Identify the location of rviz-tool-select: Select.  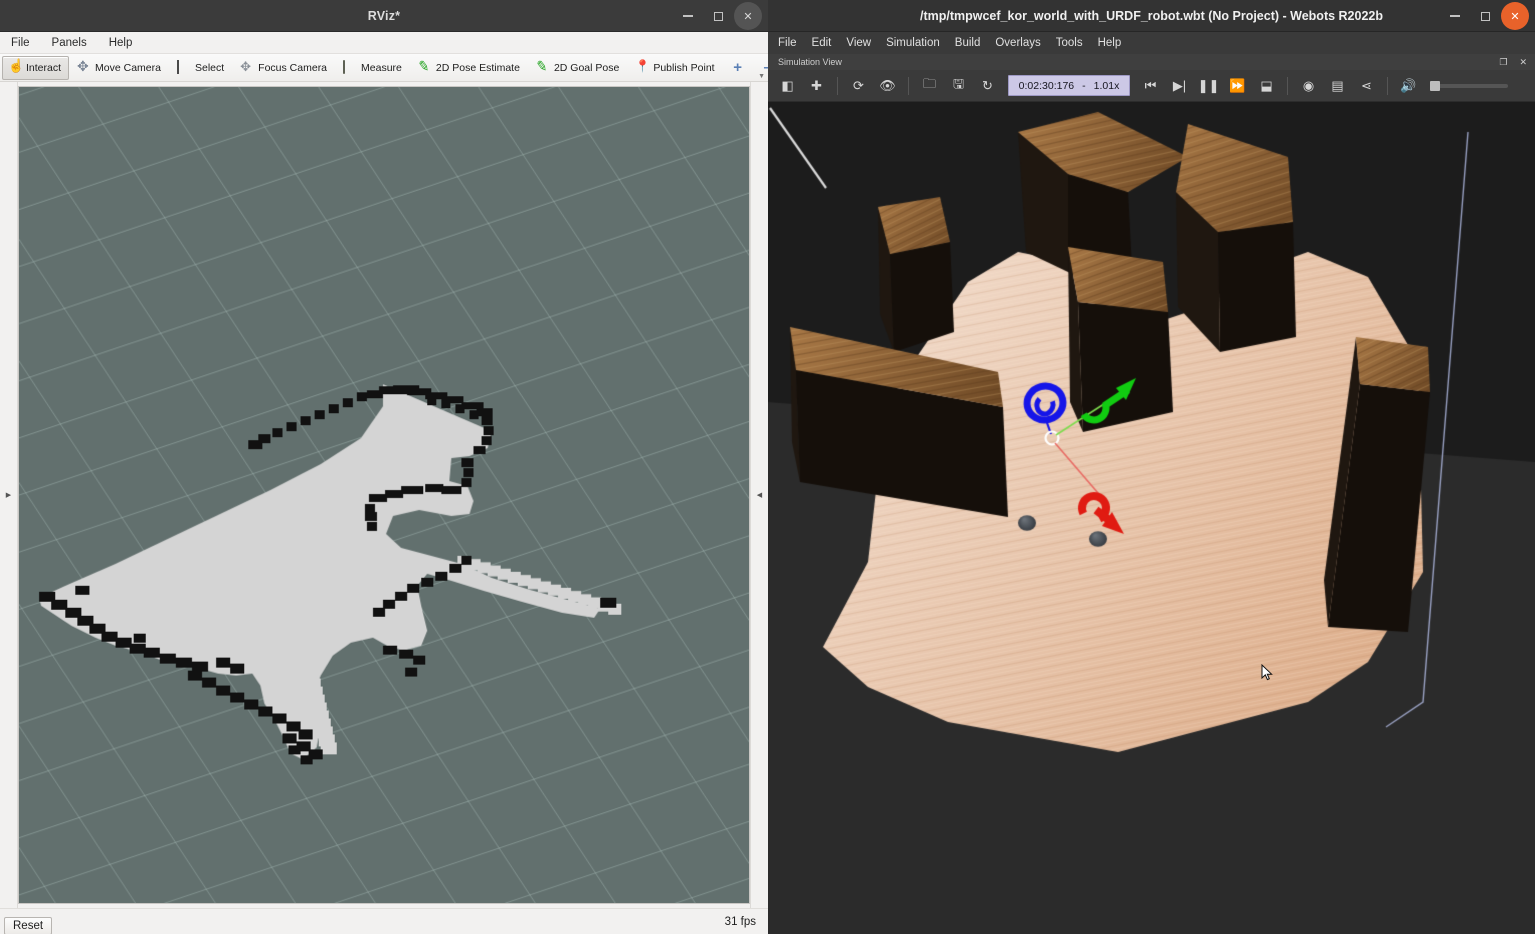
(201, 68).